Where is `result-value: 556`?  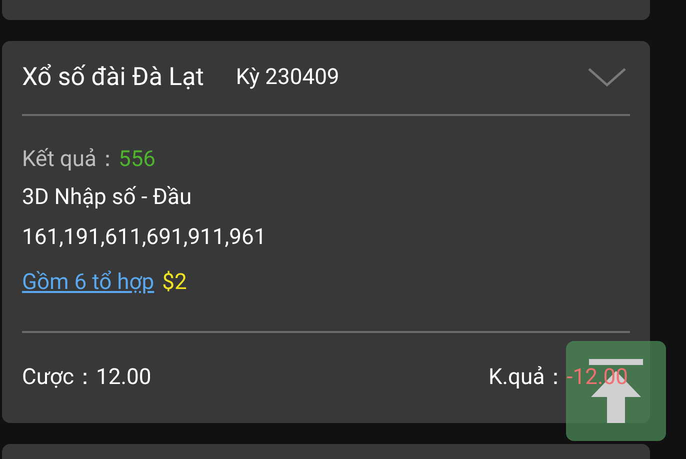 result-value: 556 is located at coordinates (137, 160).